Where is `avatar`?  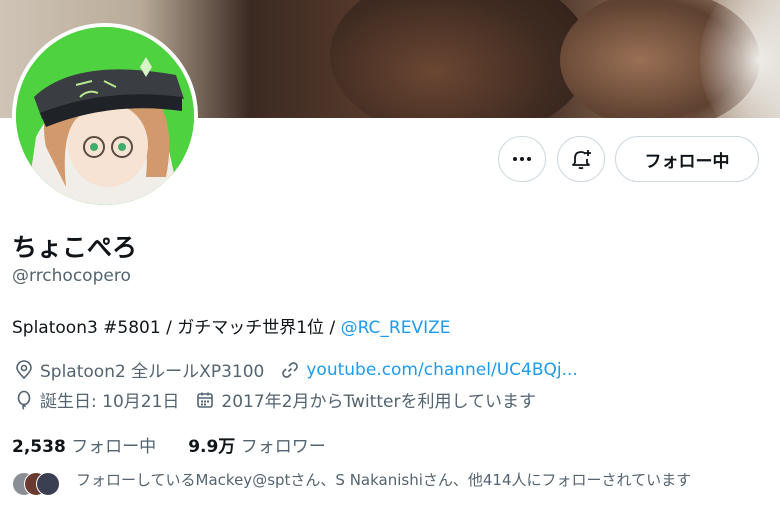 avatar is located at coordinates (105, 116).